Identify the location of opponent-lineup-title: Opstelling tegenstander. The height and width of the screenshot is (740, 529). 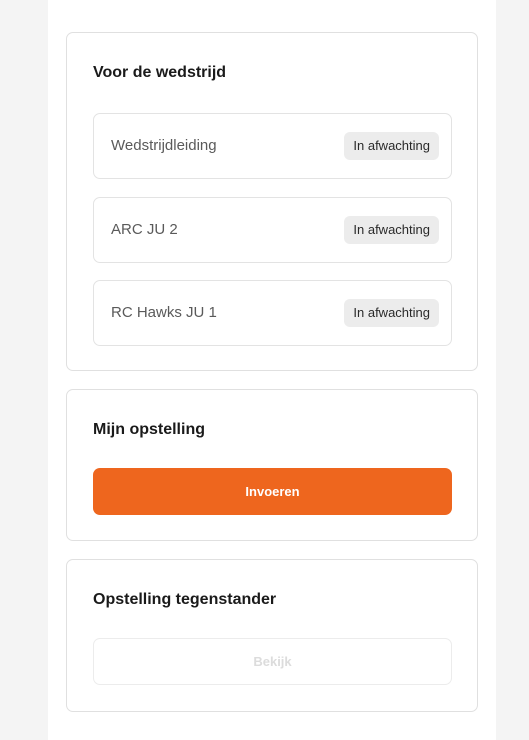
(185, 599).